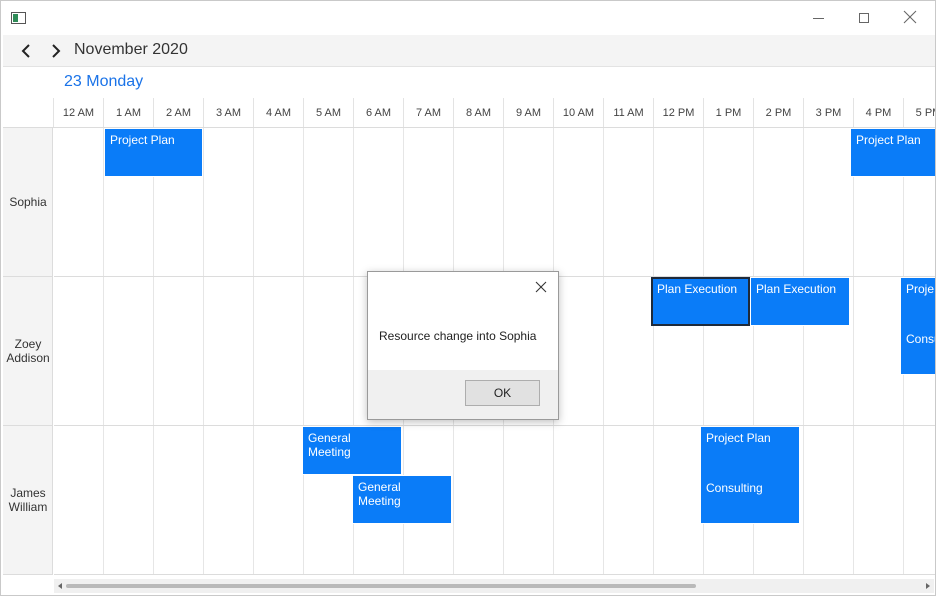 Image resolution: width=936 pixels, height=596 pixels. What do you see at coordinates (128, 112) in the screenshot?
I see `time-slot-label: 1 AM` at bounding box center [128, 112].